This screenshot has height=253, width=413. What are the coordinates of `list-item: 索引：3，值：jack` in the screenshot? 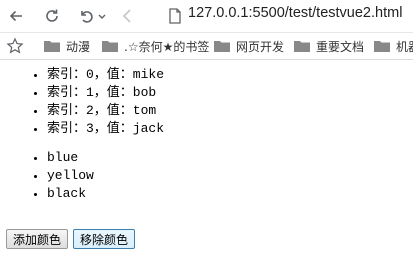 It's located at (230, 129).